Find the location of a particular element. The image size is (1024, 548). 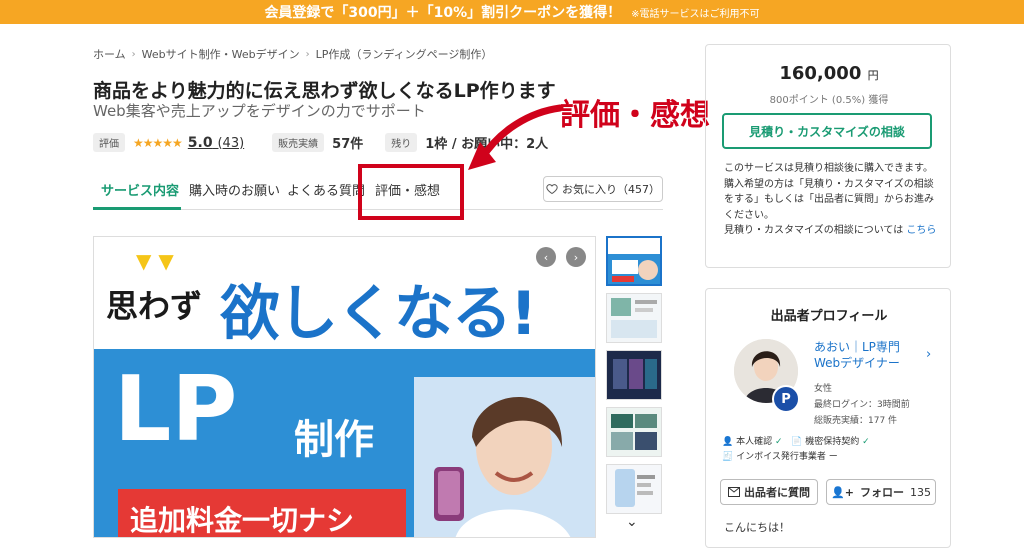

active-tab-indicator is located at coordinates (137, 208).